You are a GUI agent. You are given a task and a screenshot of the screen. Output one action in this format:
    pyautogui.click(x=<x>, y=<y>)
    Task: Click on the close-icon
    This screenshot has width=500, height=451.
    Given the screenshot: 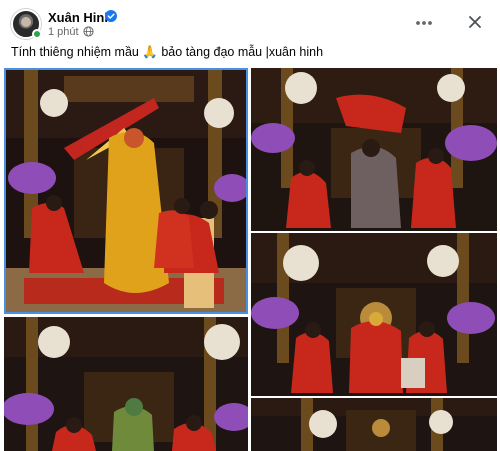 What is the action you would take?
    pyautogui.click(x=475, y=22)
    